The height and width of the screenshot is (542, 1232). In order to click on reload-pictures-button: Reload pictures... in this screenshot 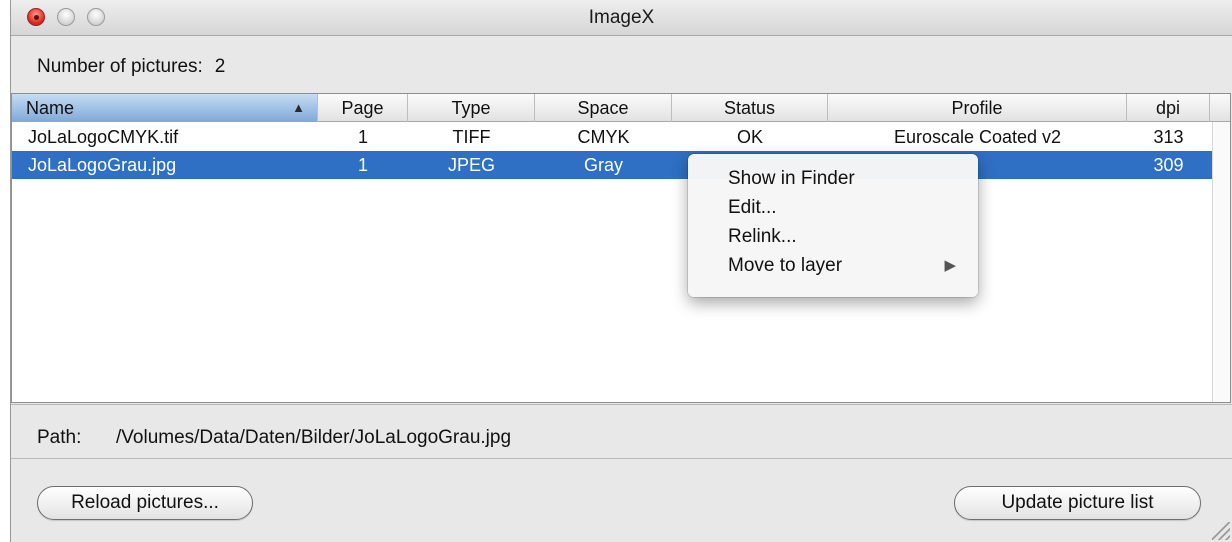, I will do `click(145, 503)`.